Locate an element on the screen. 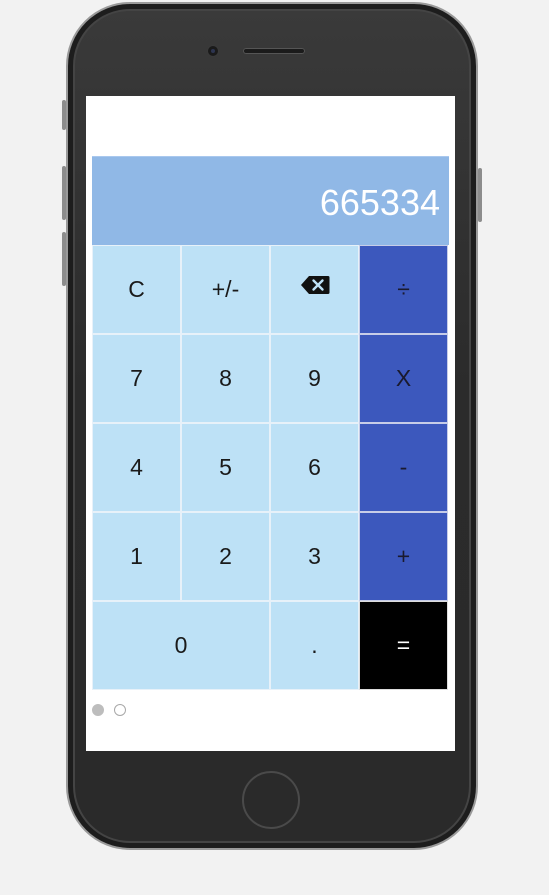  digit-3-button: 3 is located at coordinates (314, 556).